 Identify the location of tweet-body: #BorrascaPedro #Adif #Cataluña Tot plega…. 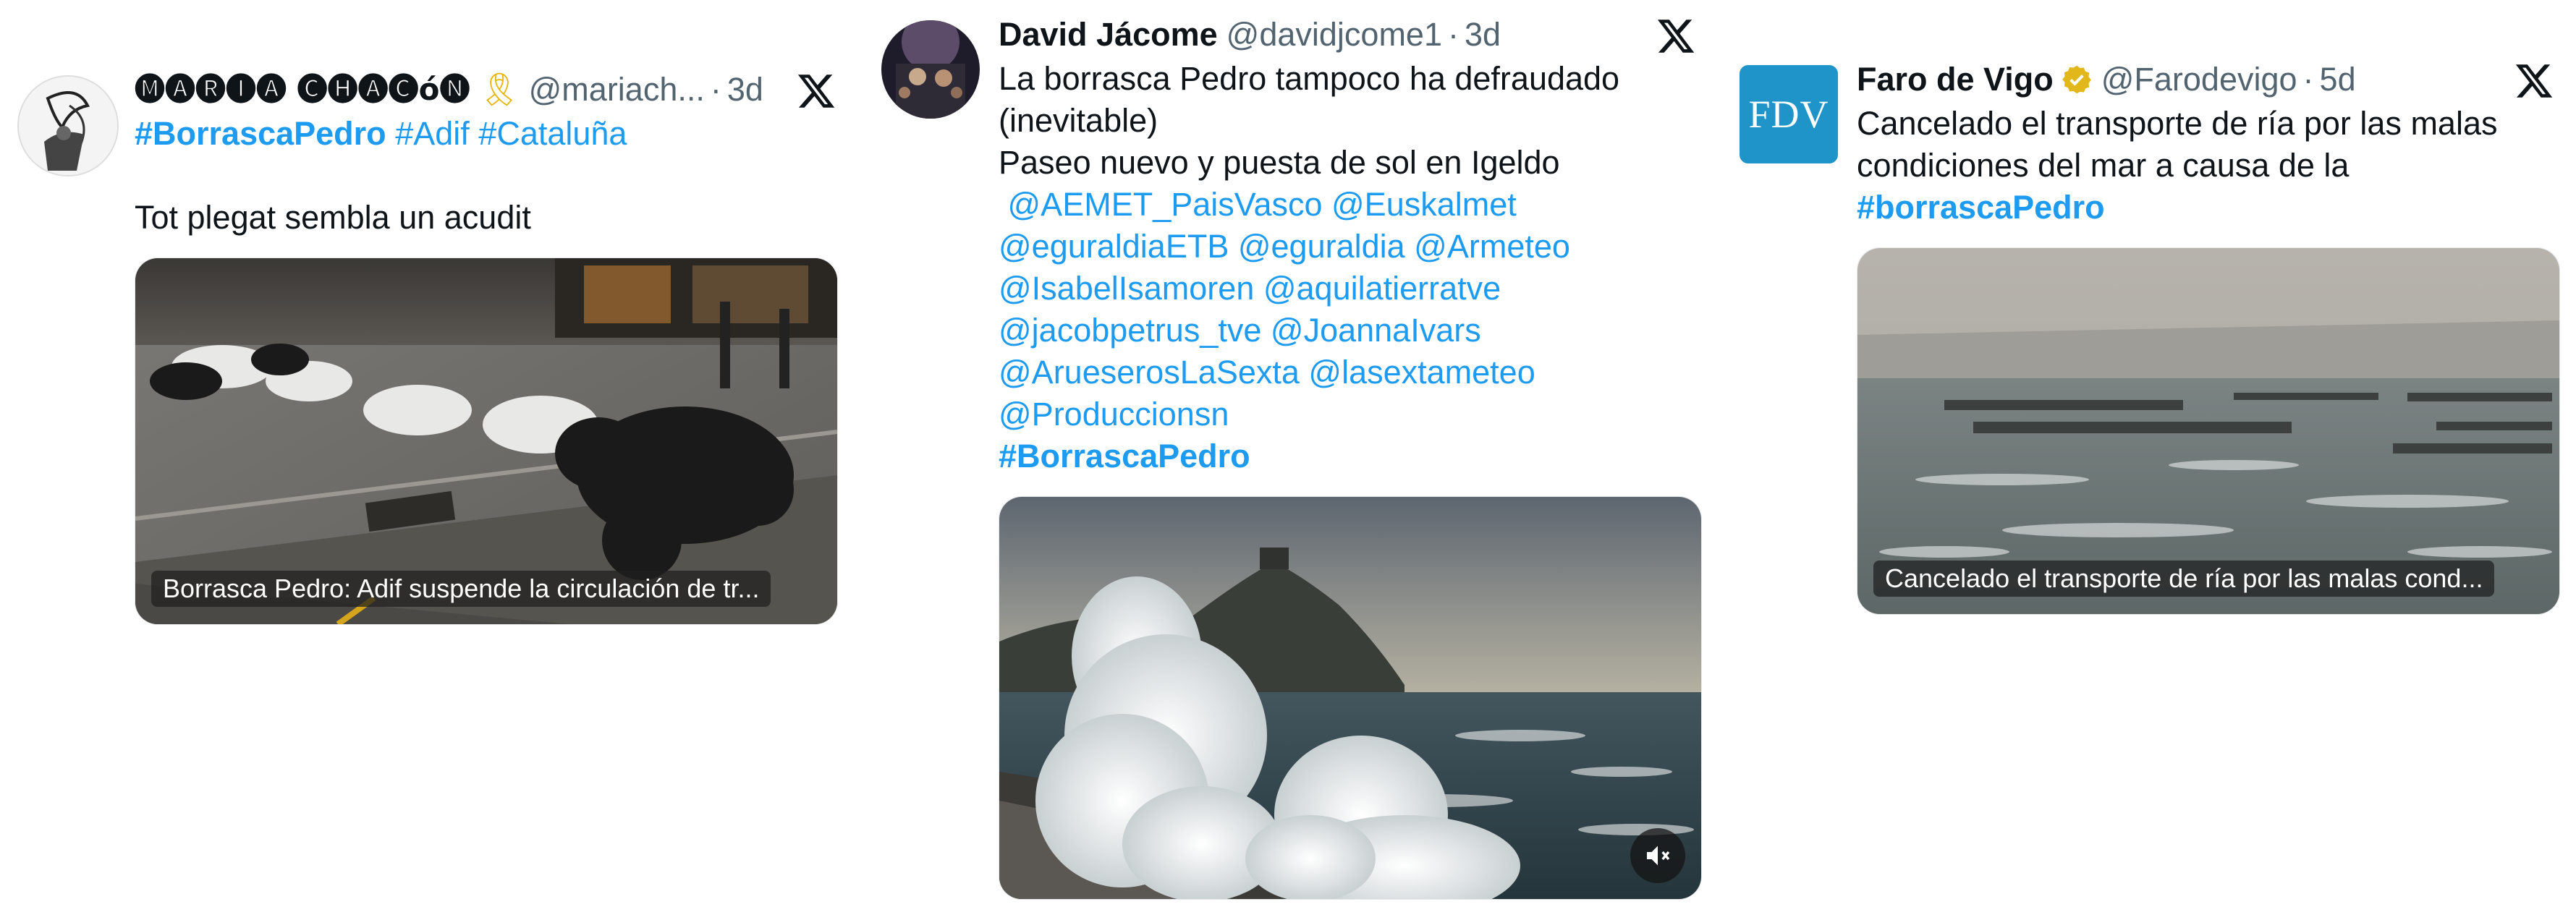
(381, 176).